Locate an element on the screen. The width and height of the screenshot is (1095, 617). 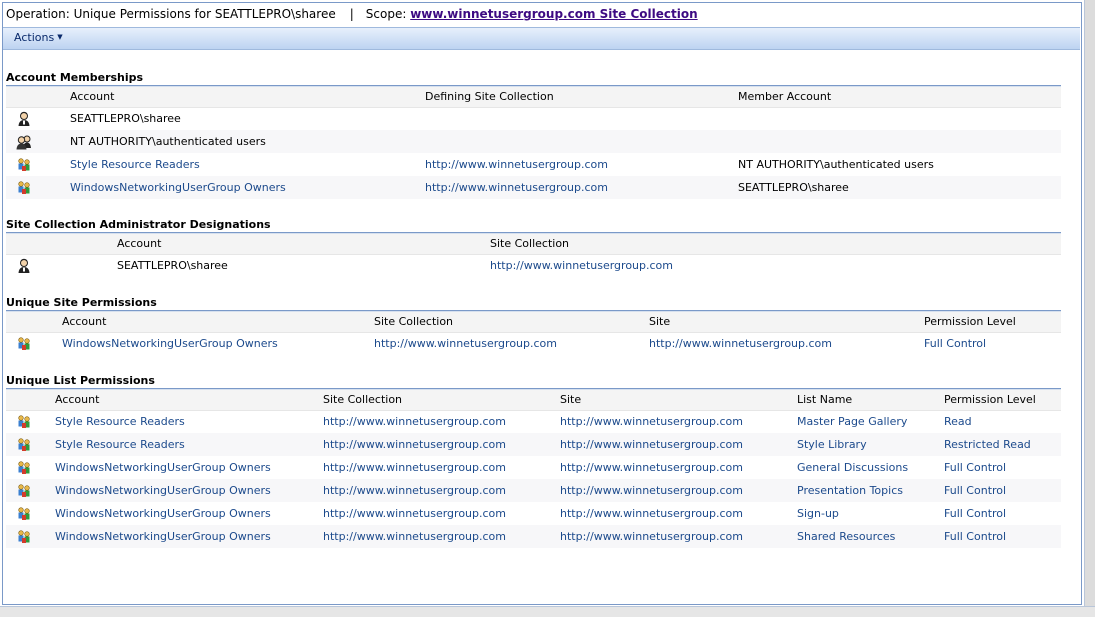
actions-label: Actions is located at coordinates (34, 37).